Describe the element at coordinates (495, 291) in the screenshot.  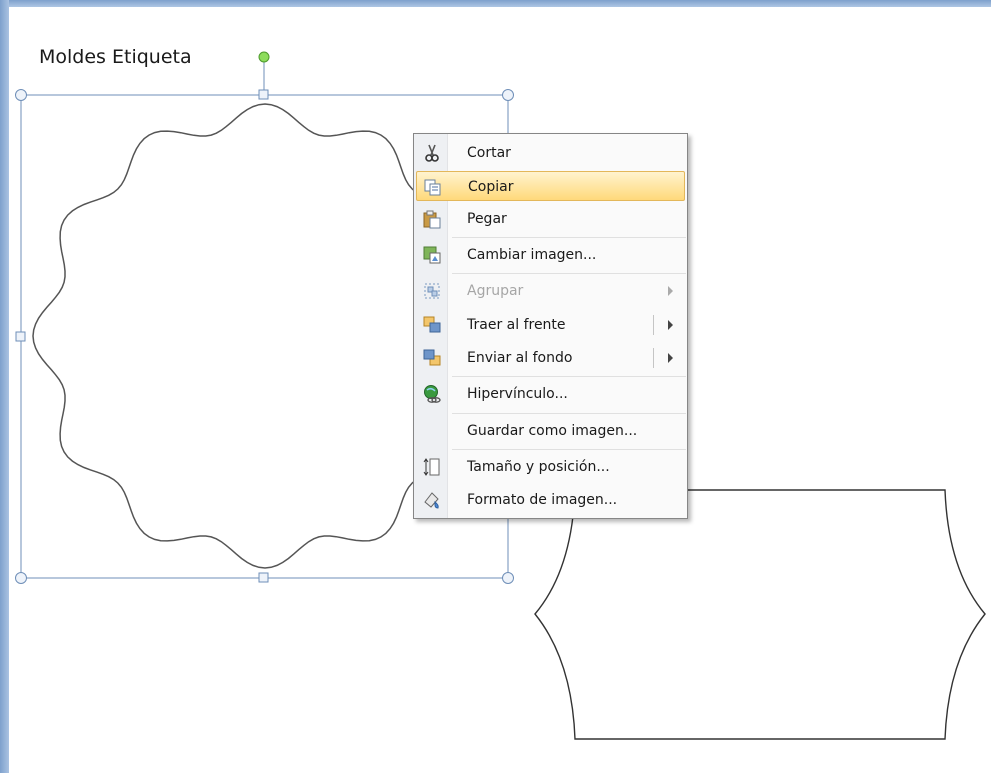
I see `menu-item-label: Agrupar` at that location.